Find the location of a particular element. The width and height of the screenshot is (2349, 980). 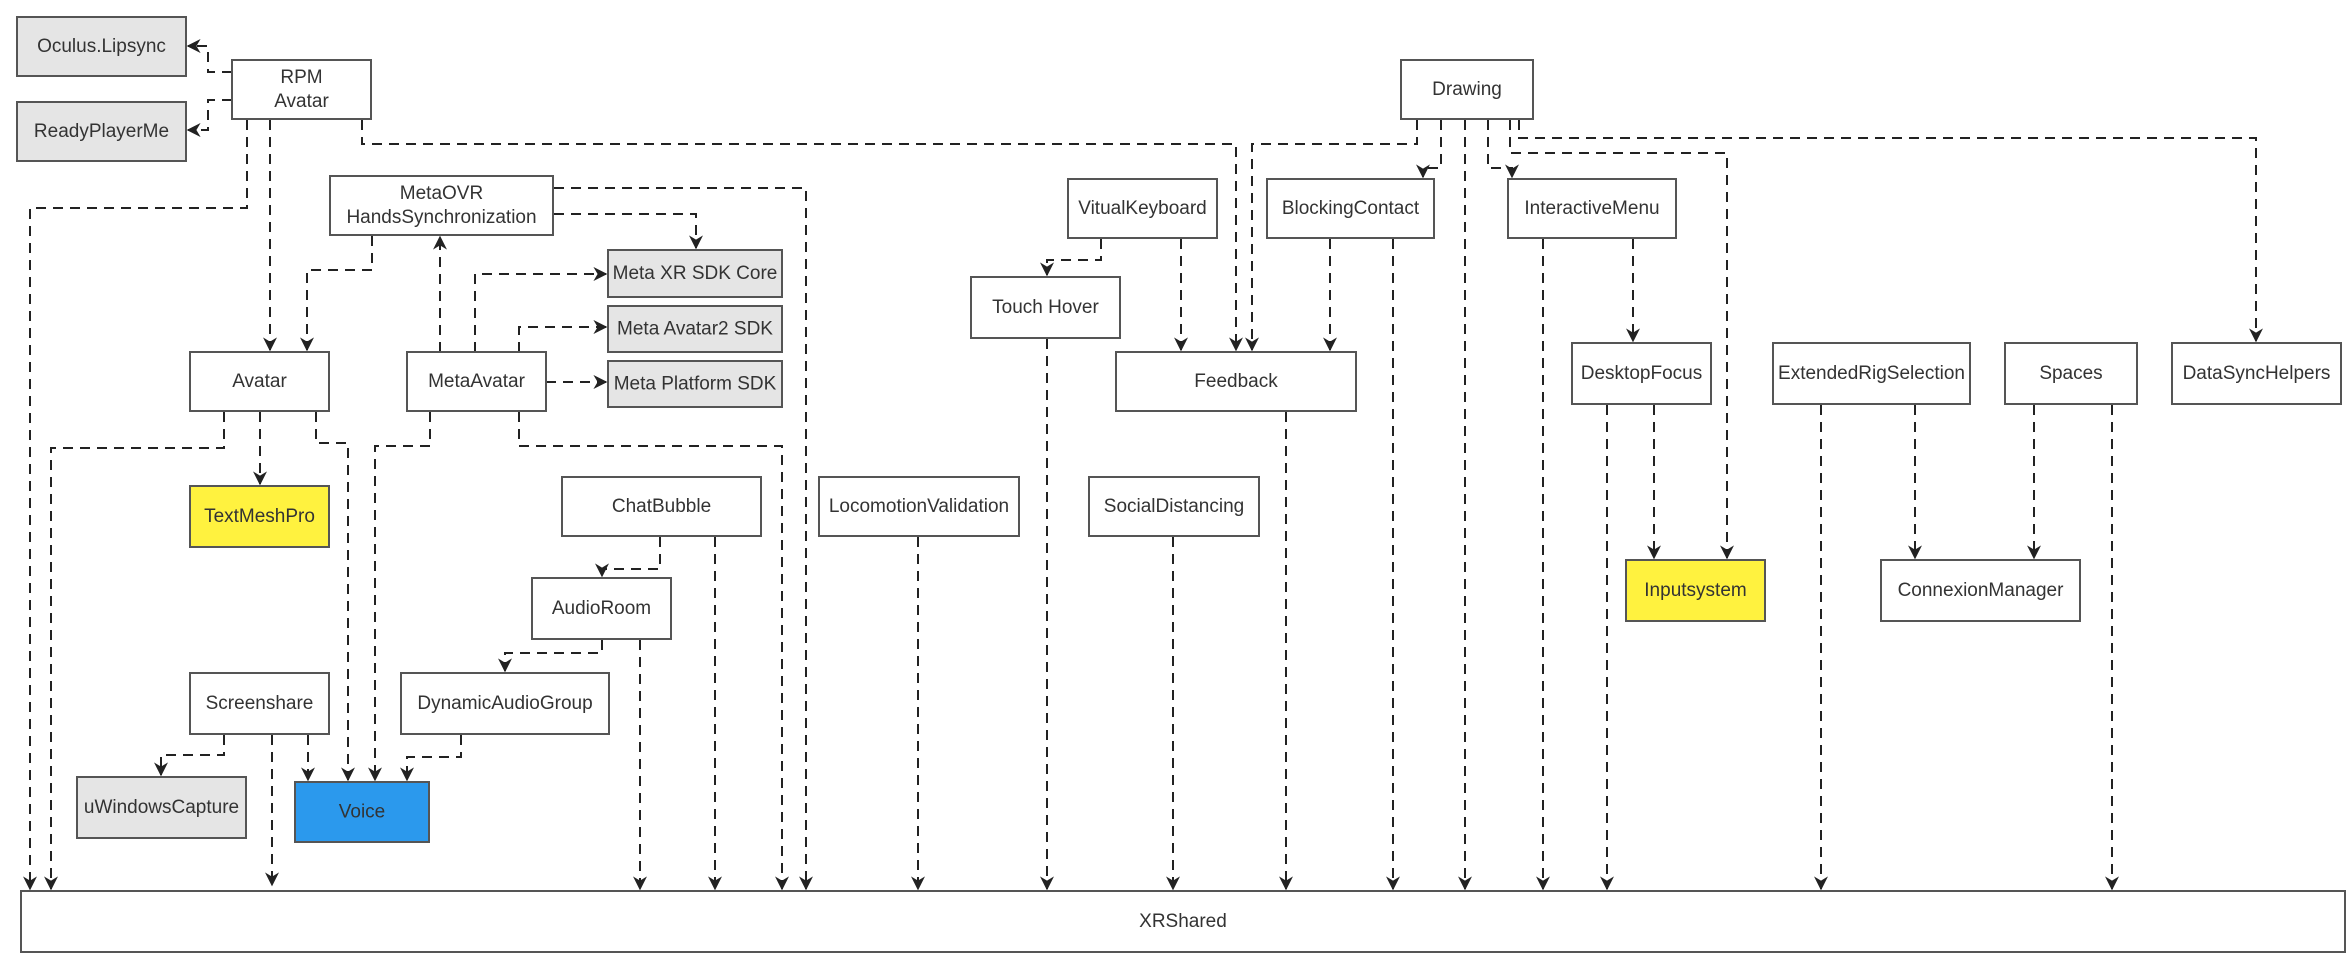

node-voice: Voice is located at coordinates (362, 812).